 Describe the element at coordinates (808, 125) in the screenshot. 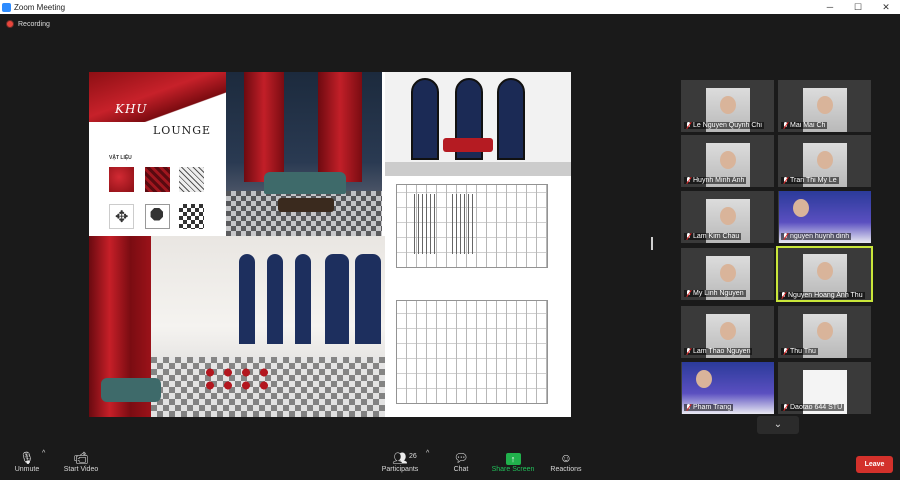

I see `participant-name: Mai Mai Ch` at that location.